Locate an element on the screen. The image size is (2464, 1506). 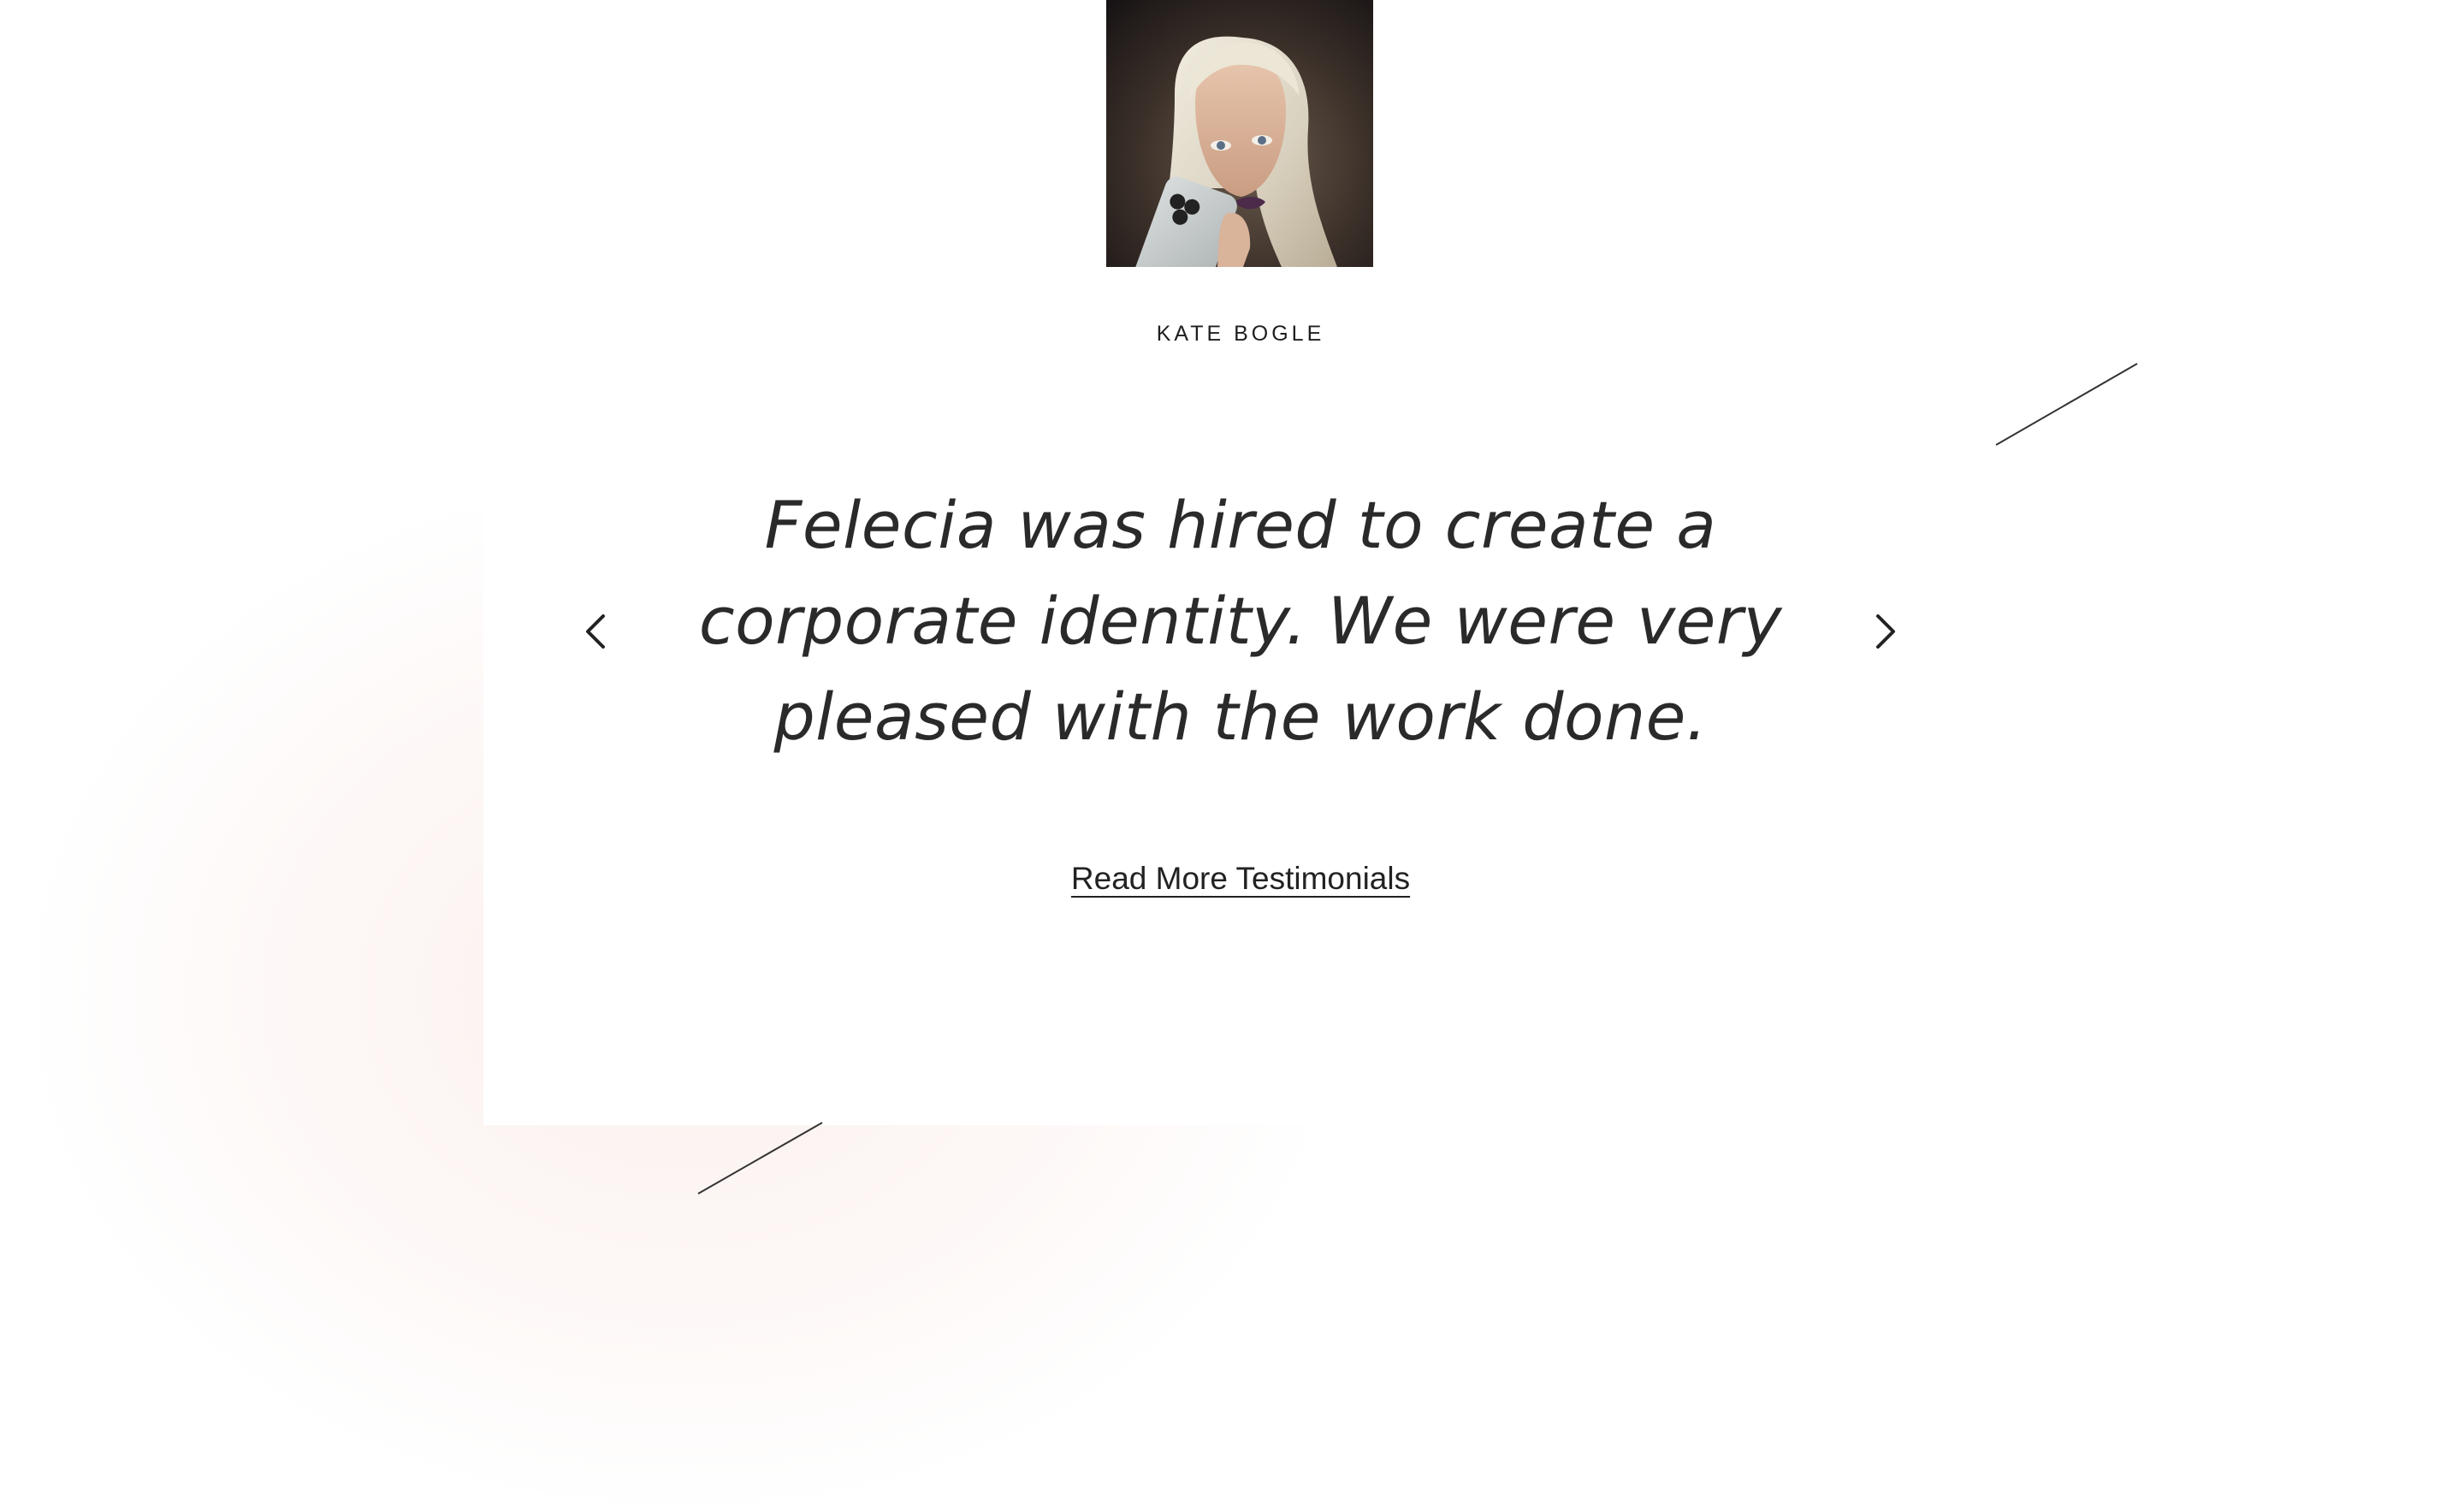
chevron-left-icon is located at coordinates (595, 632).